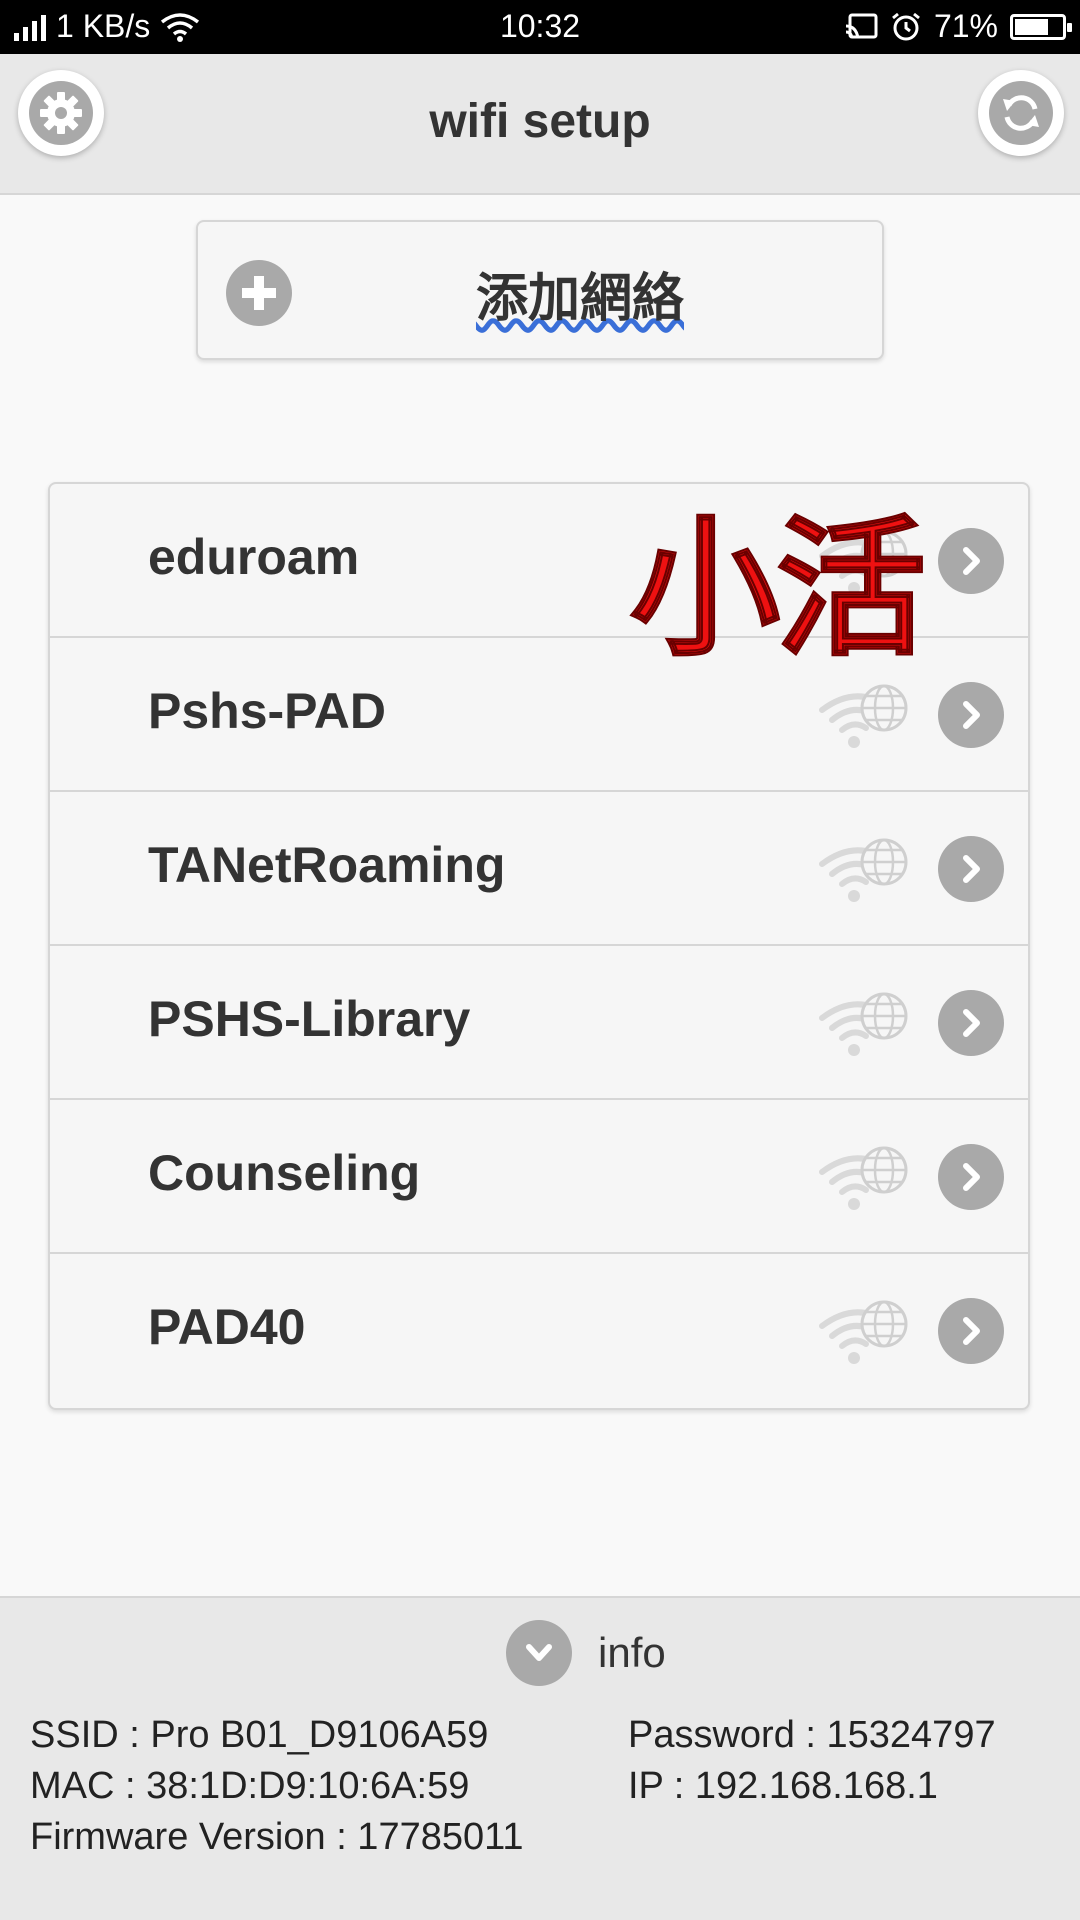 The width and height of the screenshot is (1080, 1920). I want to click on overlay-text: 小活, so click(778, 590).